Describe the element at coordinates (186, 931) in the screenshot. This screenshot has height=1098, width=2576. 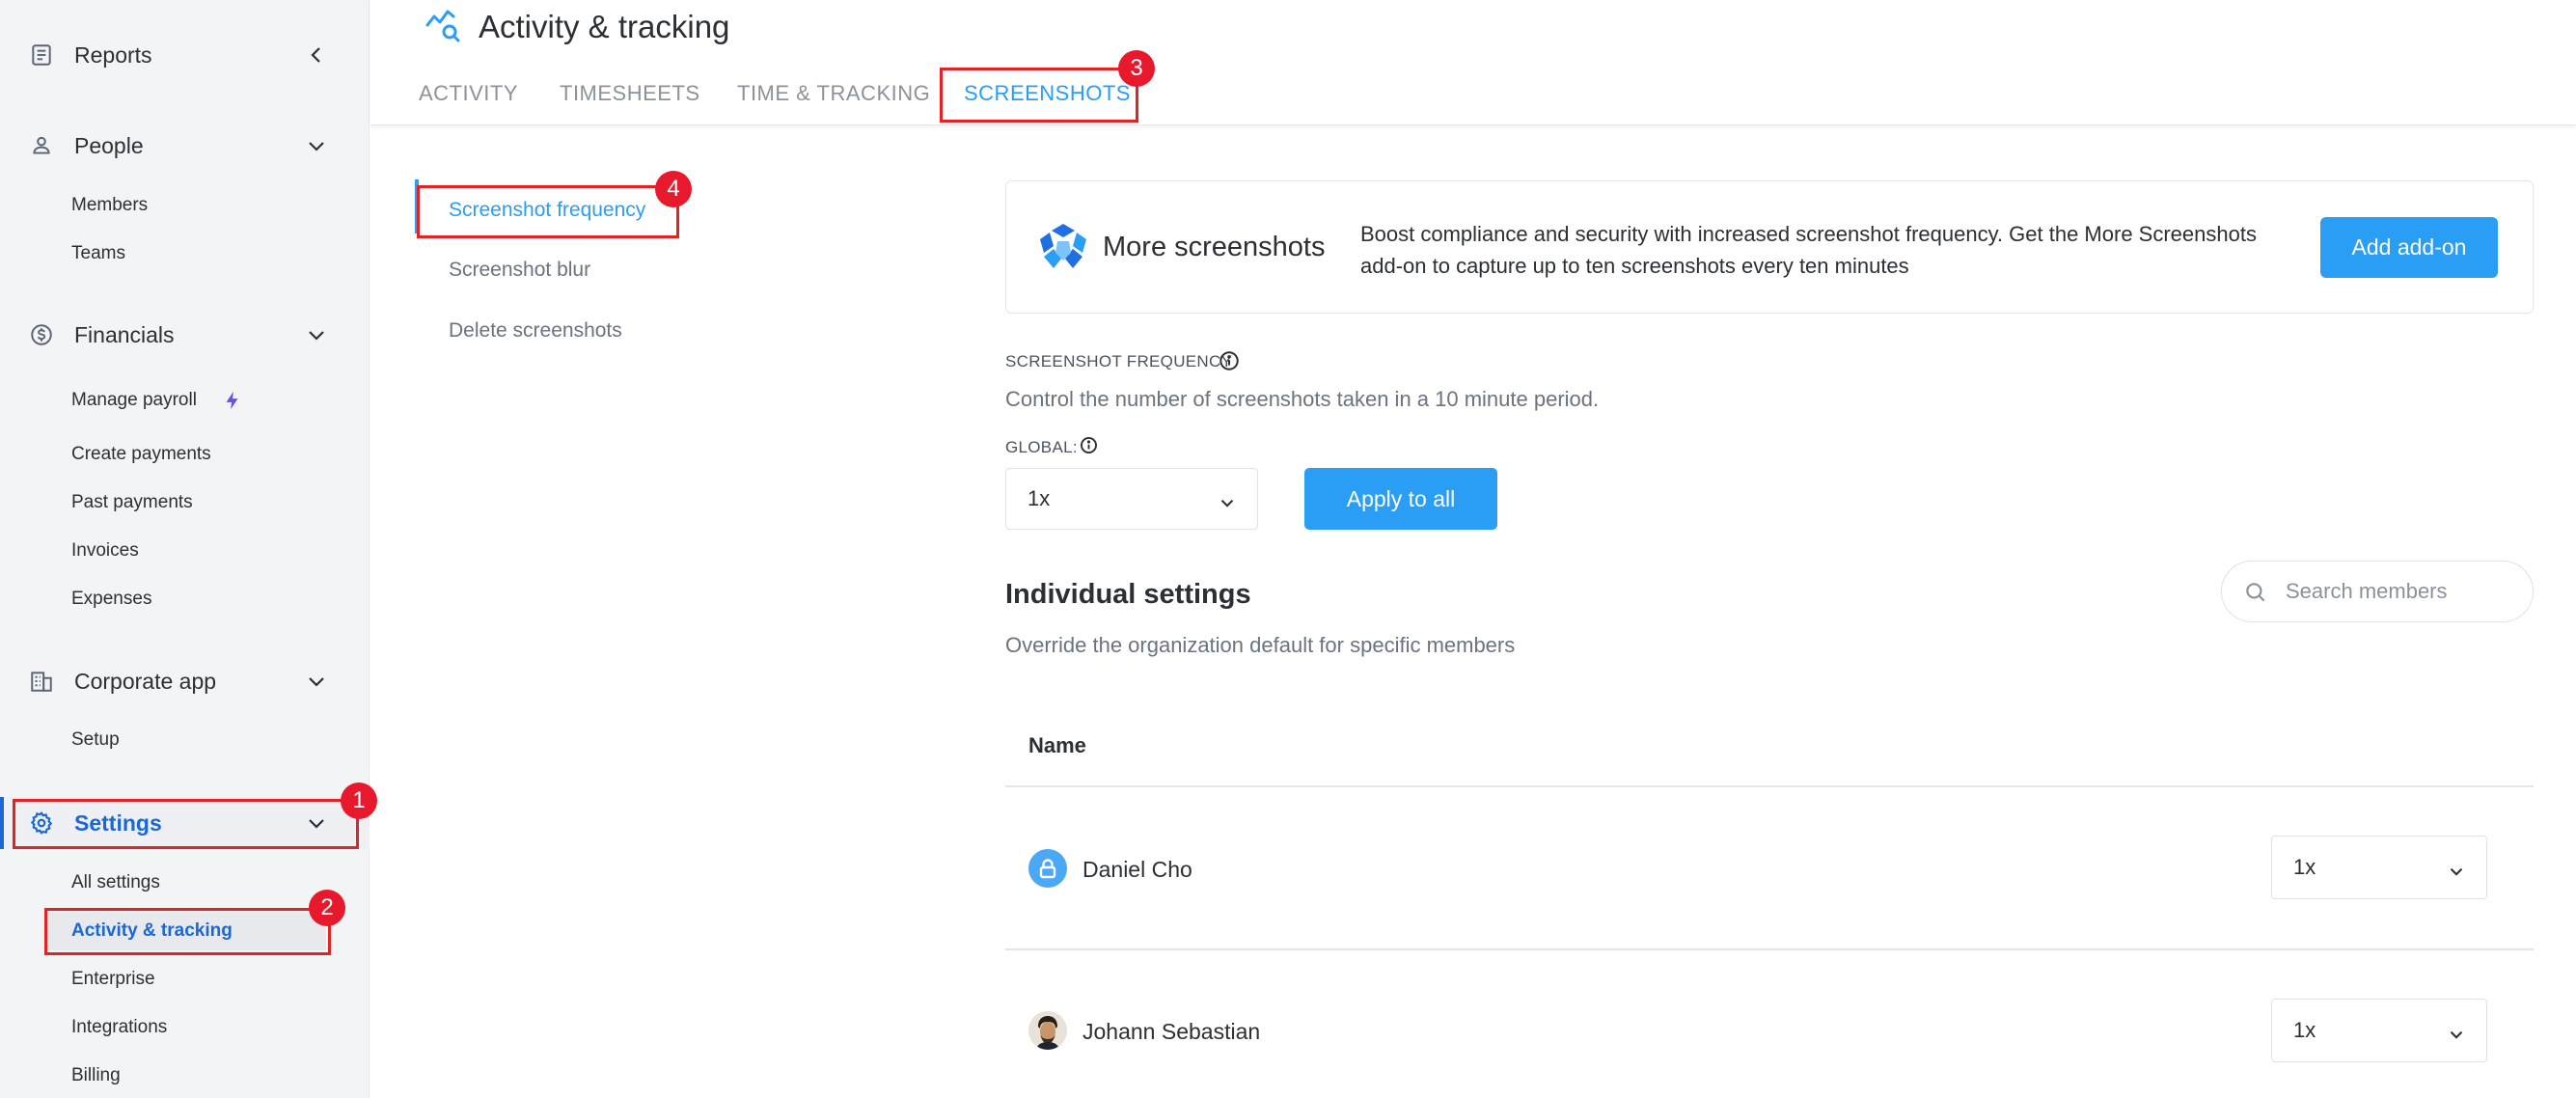
I see `sidebar-item-activity-tracking: Activity & tracking` at that location.